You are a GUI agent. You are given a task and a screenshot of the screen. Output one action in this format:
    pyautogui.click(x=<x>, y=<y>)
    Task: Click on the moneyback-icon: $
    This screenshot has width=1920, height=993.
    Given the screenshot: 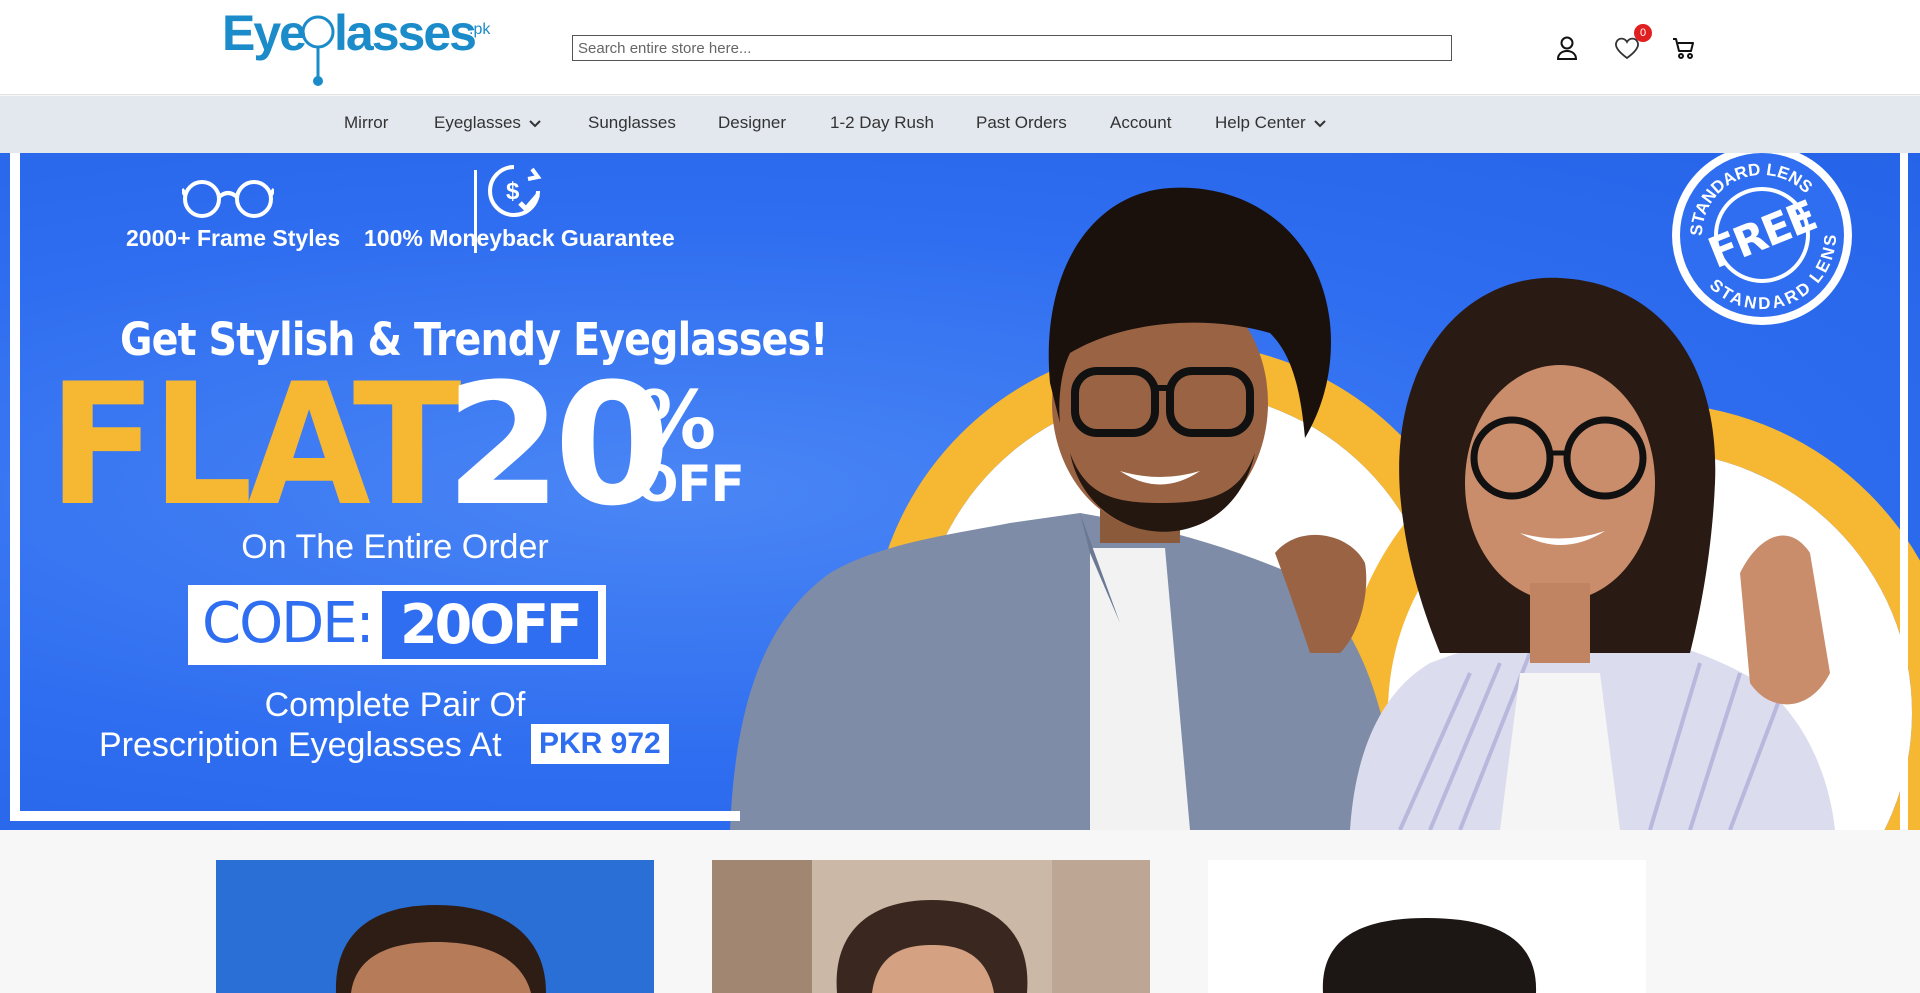 What is the action you would take?
    pyautogui.click(x=515, y=191)
    